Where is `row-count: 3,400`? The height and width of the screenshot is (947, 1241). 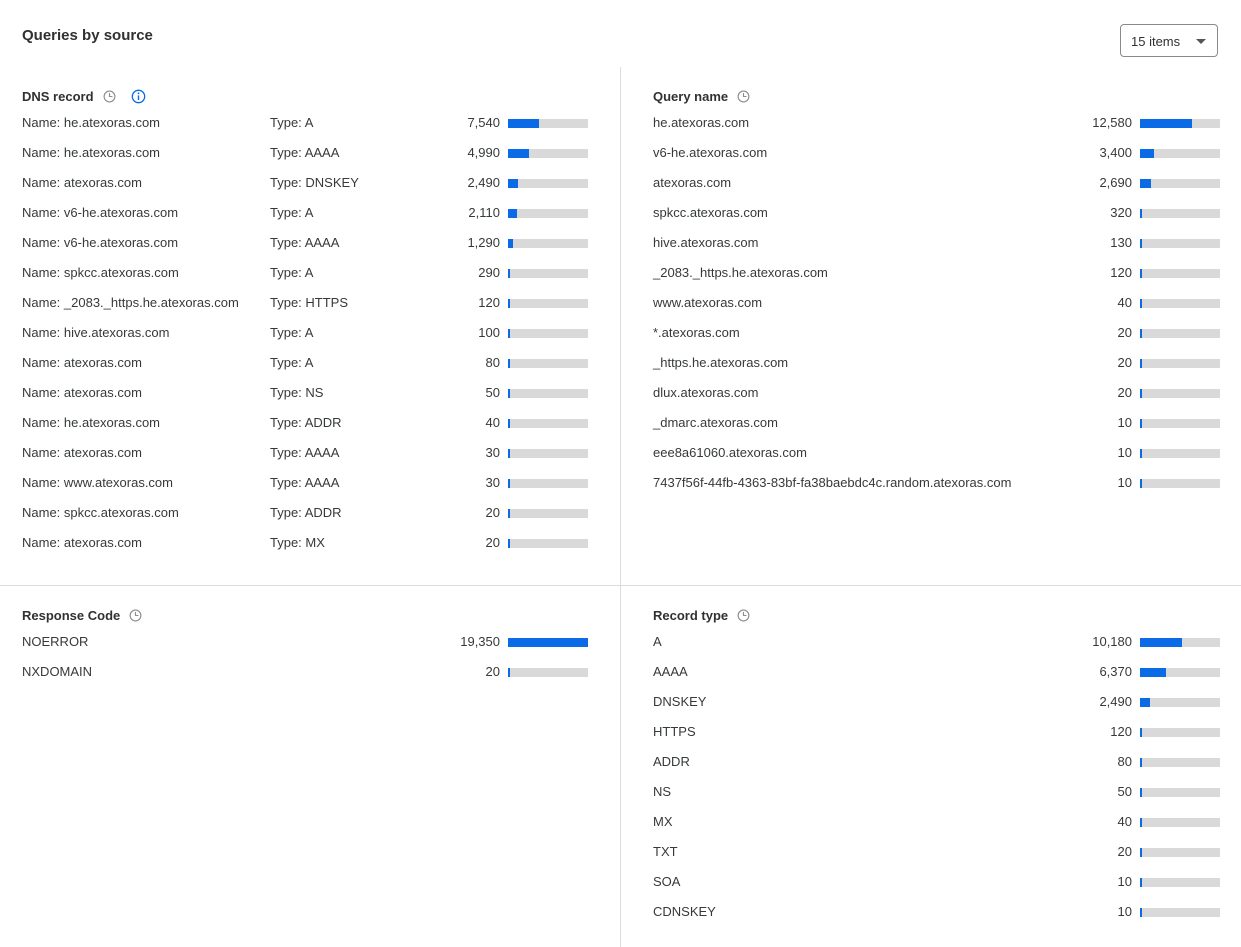
row-count: 3,400 is located at coordinates (1115, 152).